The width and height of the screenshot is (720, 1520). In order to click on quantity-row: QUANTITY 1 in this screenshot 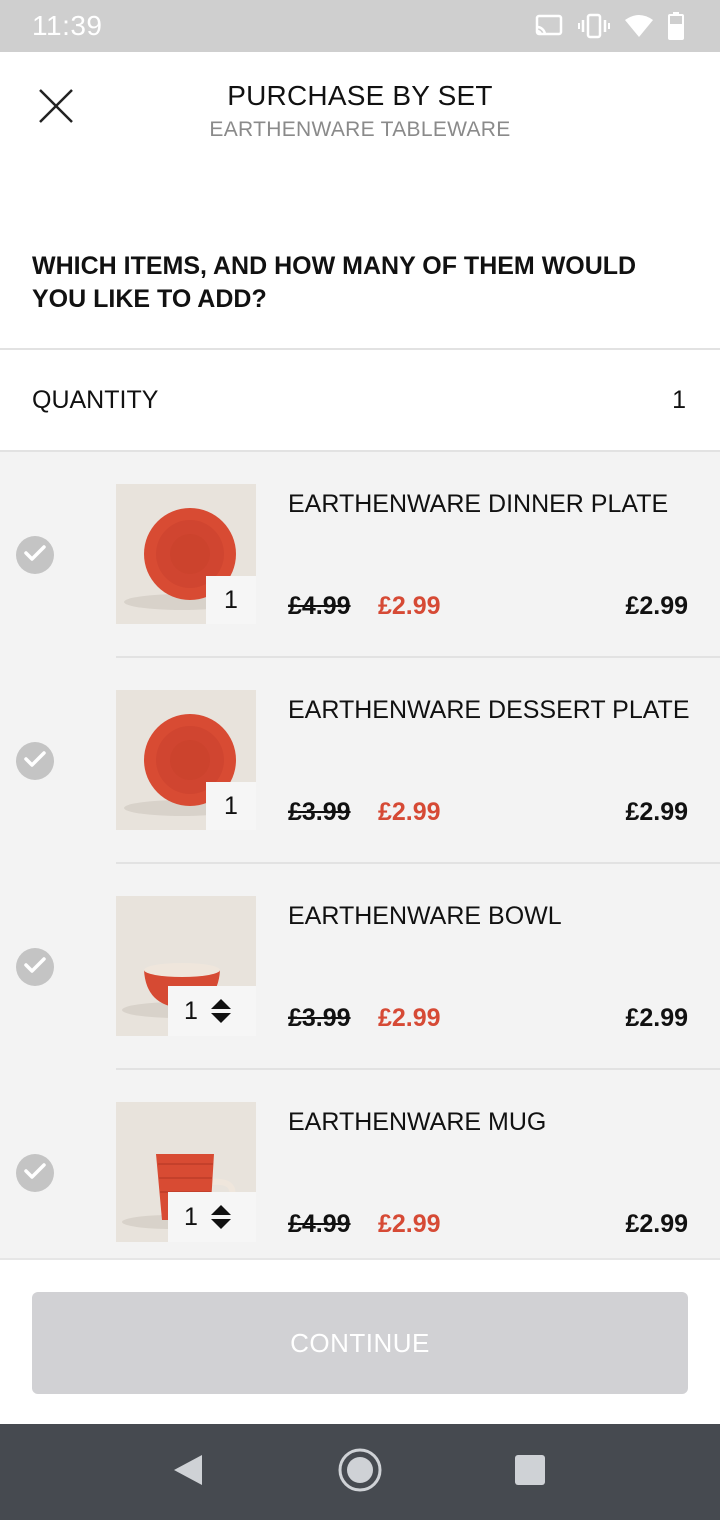, I will do `click(360, 400)`.